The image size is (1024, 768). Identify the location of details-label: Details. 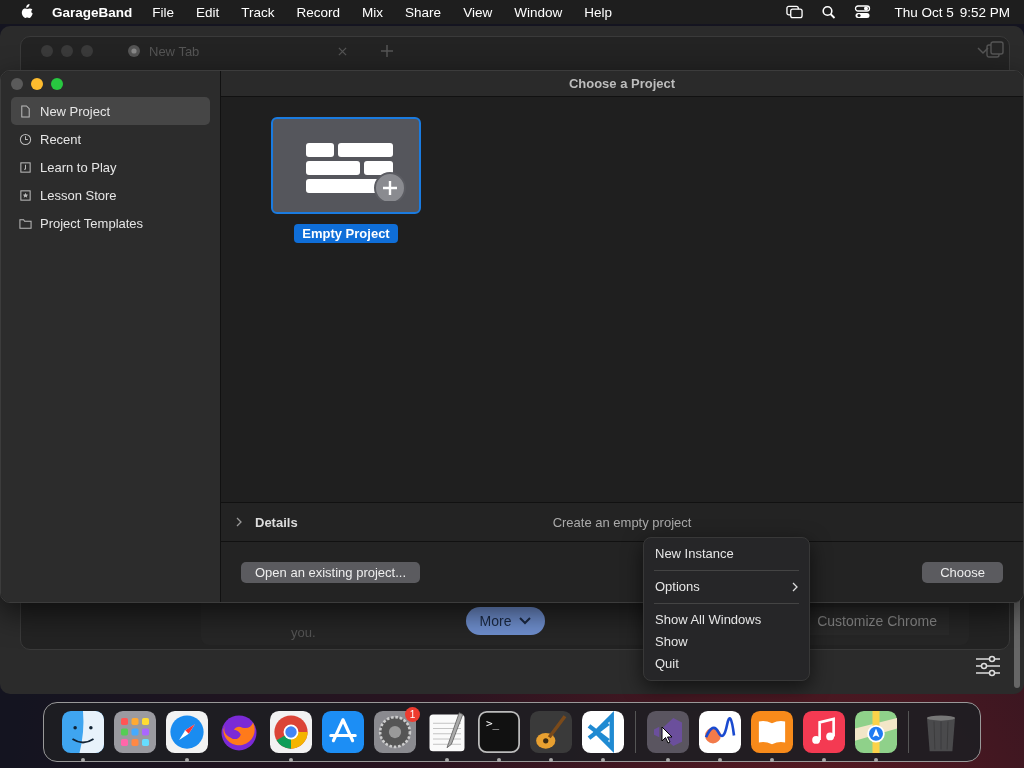
(276, 522).